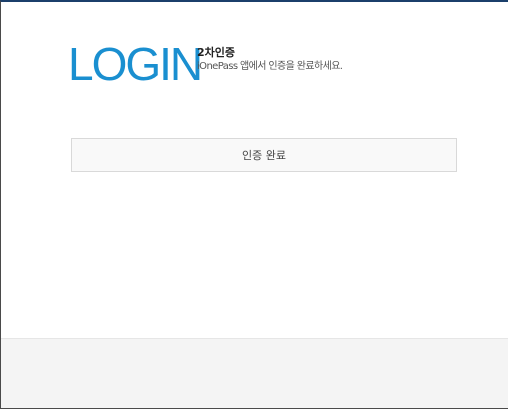 This screenshot has width=510, height=410. Describe the element at coordinates (135, 64) in the screenshot. I see `login-logo: LOGIN` at that location.